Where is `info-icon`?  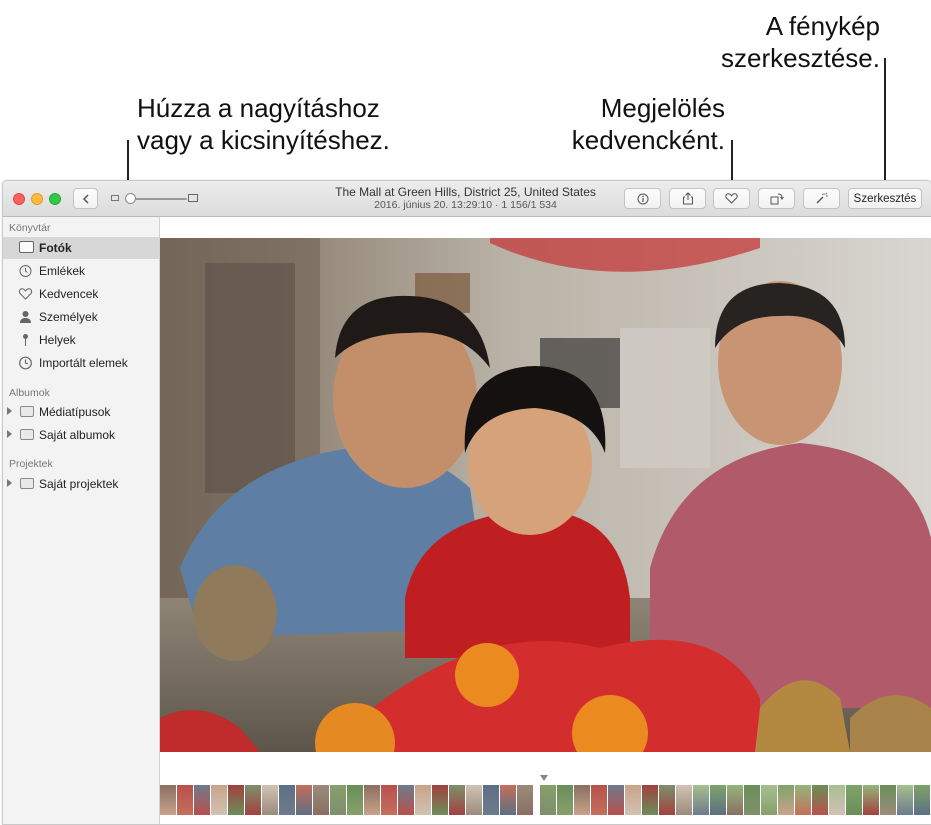 info-icon is located at coordinates (642, 198).